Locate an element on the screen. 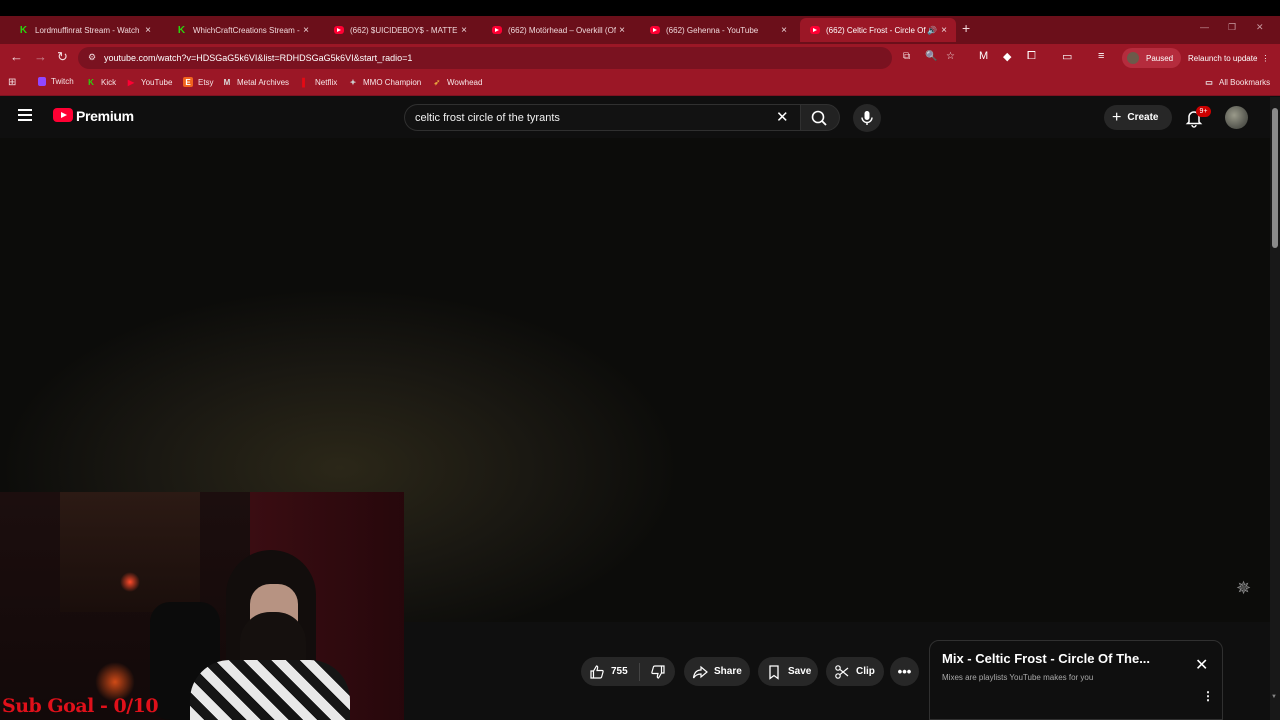 The height and width of the screenshot is (720, 1280). clear-search-icon: ✕ is located at coordinates (782, 117).